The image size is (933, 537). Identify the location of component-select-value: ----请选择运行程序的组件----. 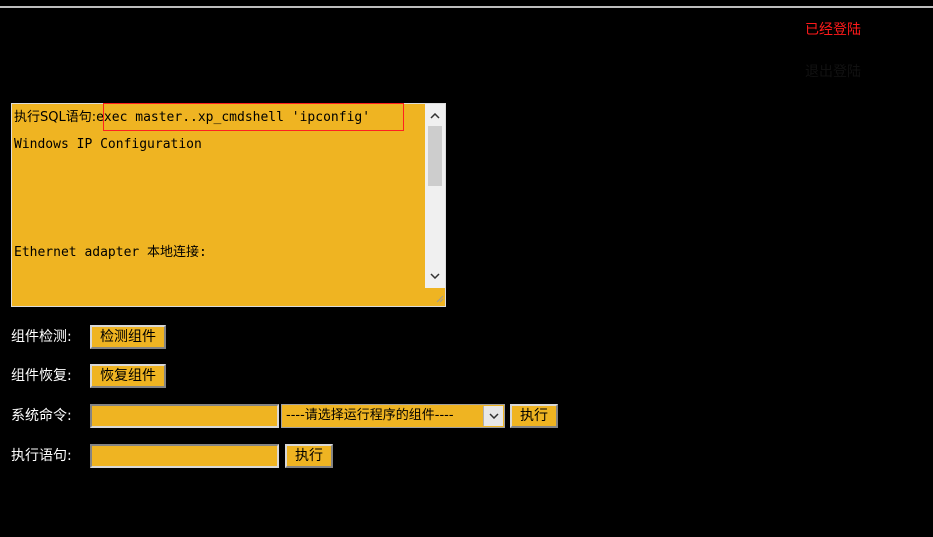
(370, 415).